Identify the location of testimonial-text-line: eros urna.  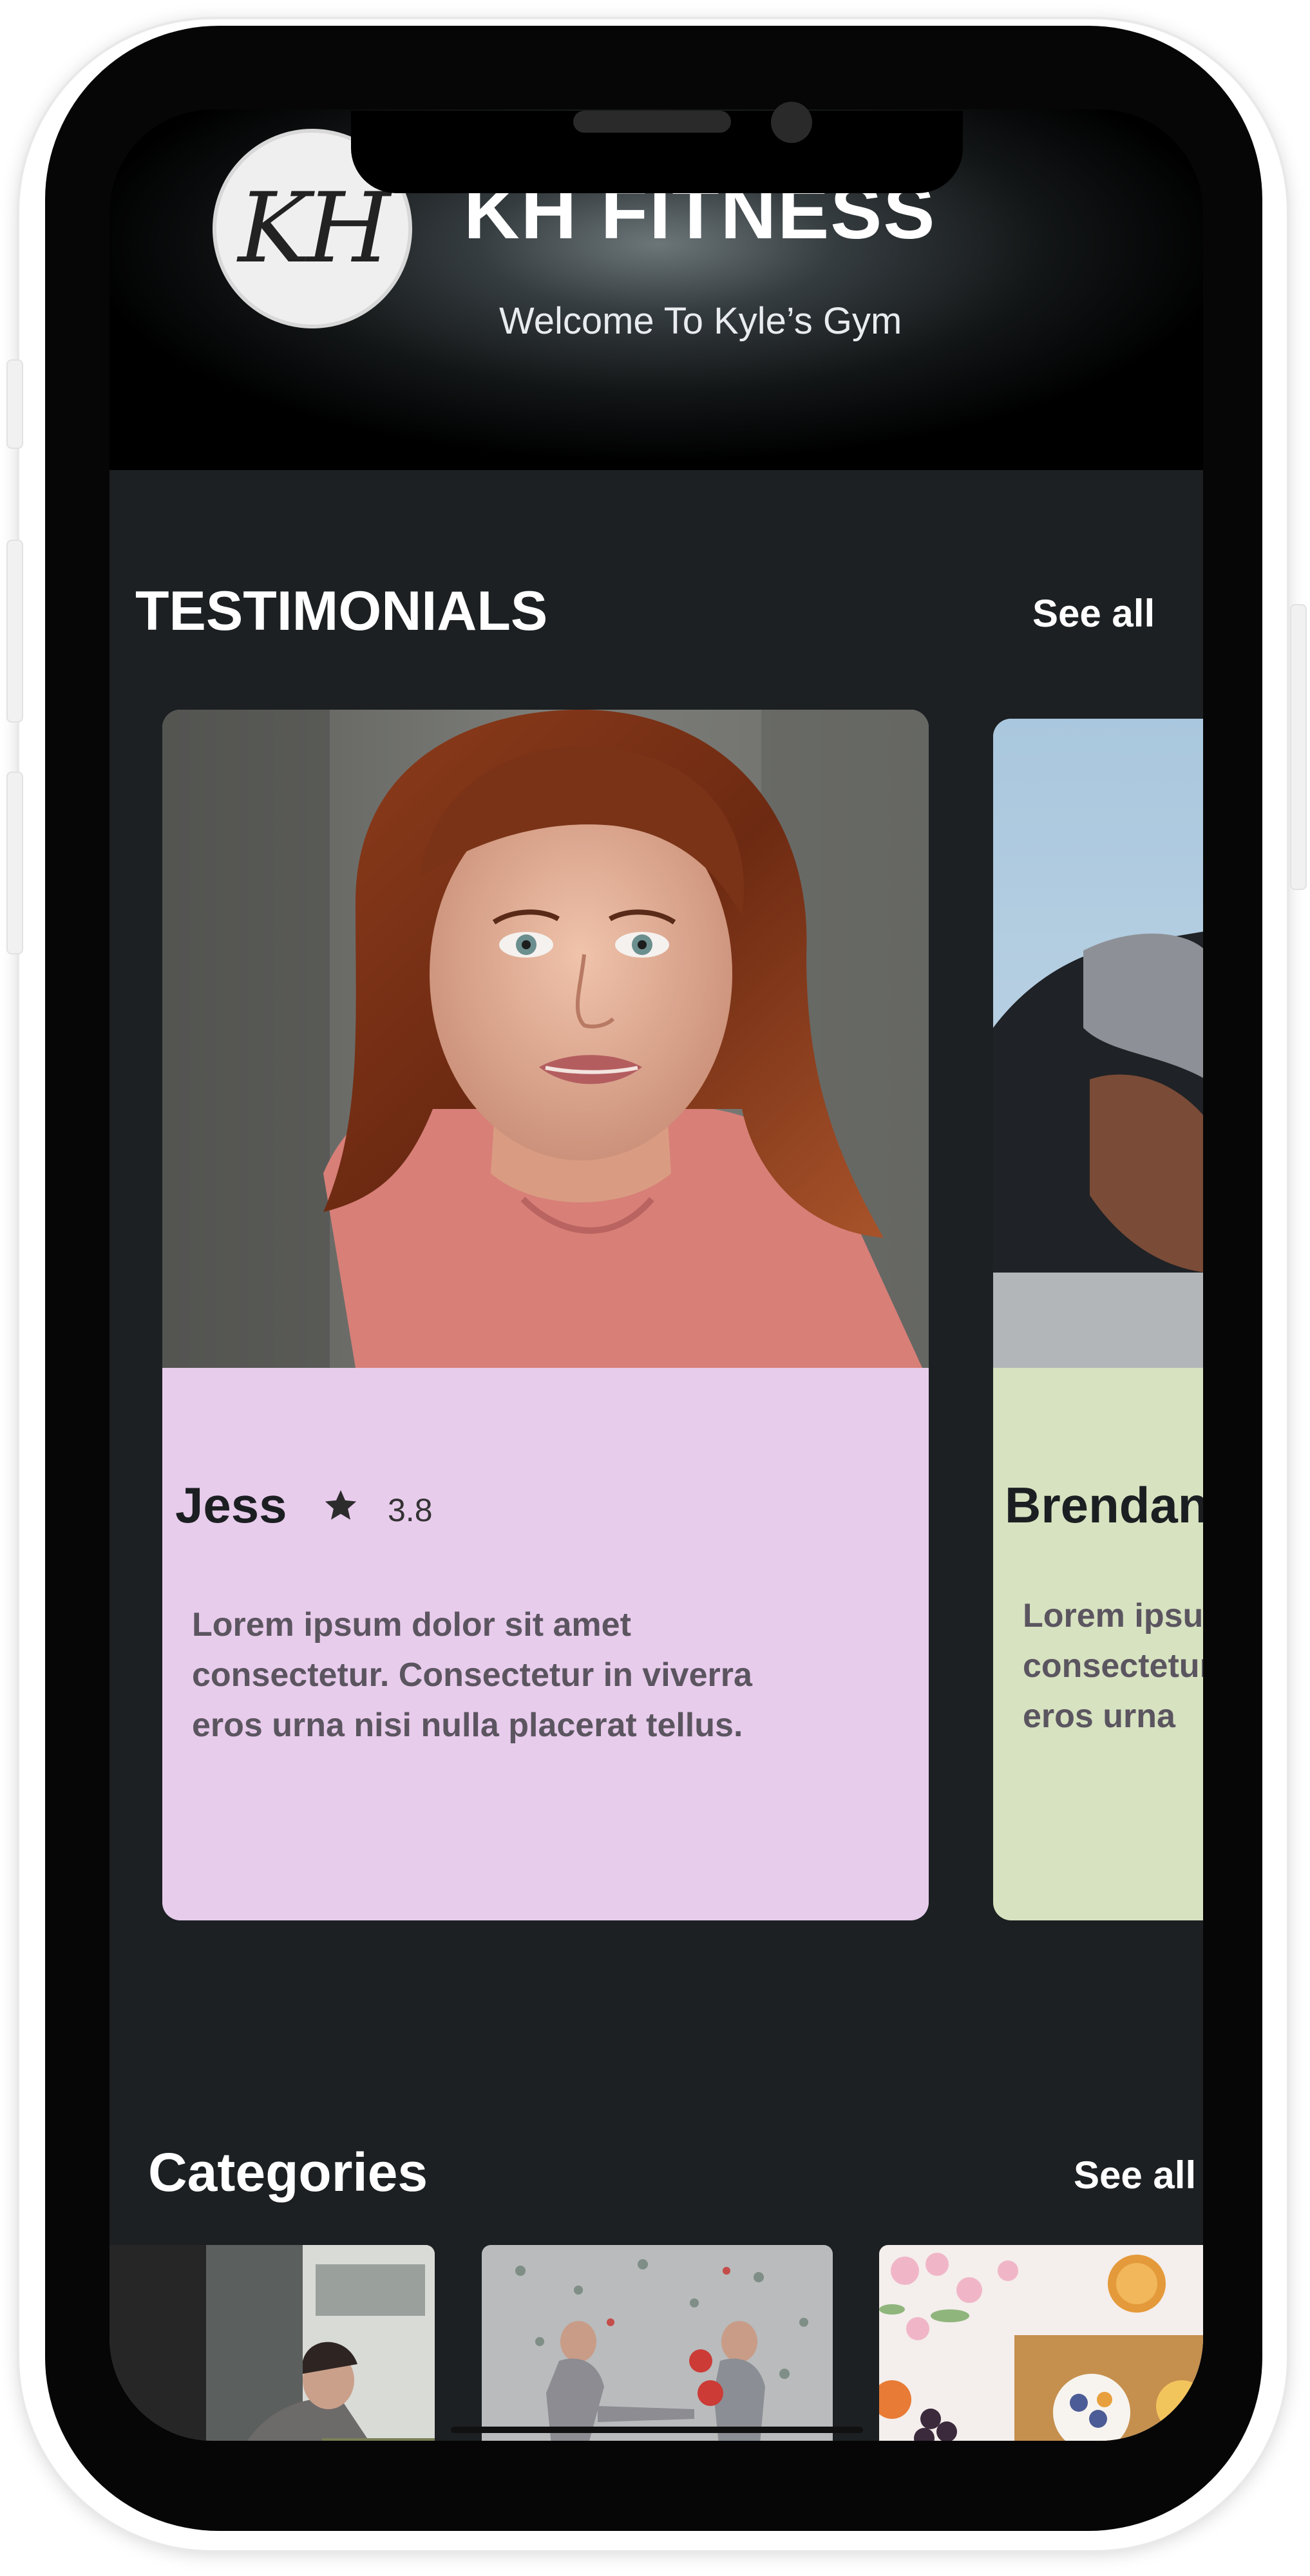
(1099, 1717).